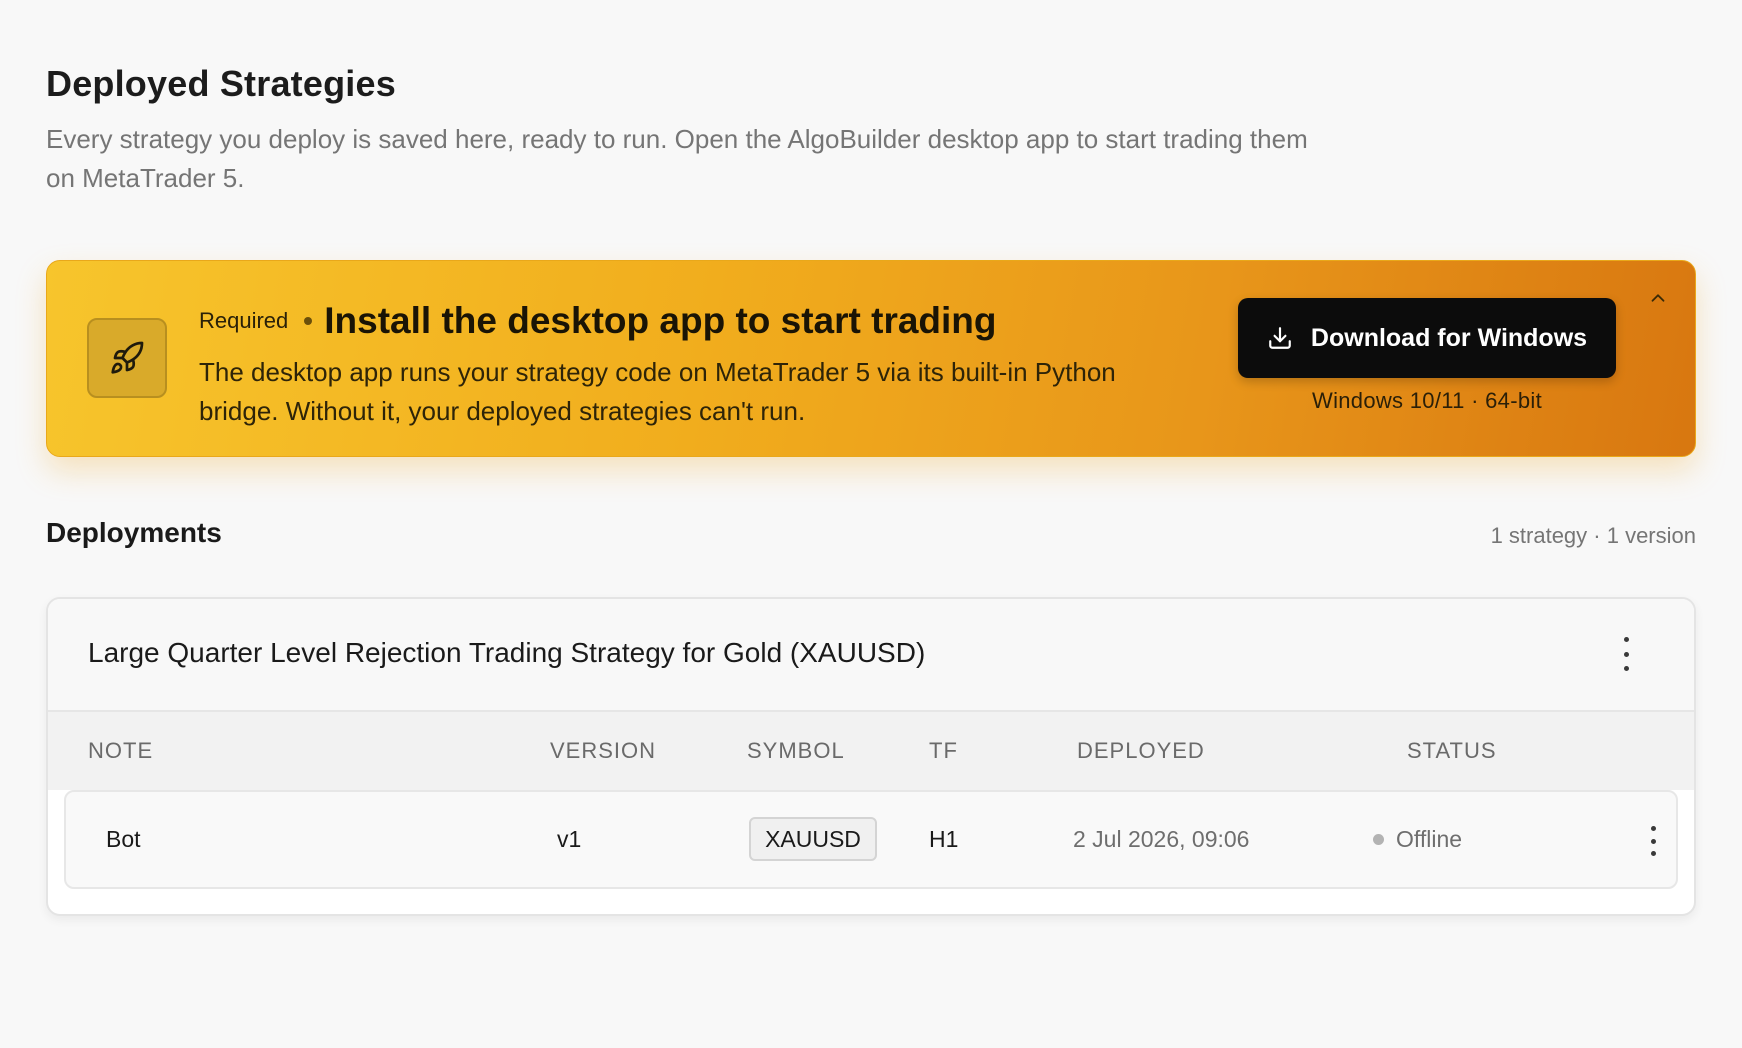 This screenshot has height=1048, width=1742. I want to click on separator-dot, so click(308, 321).